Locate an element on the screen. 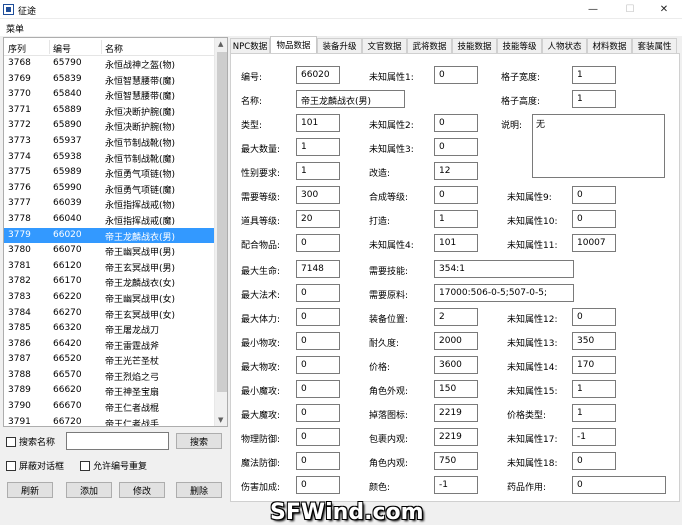  tab-material-data: 材料数据 is located at coordinates (609, 45).